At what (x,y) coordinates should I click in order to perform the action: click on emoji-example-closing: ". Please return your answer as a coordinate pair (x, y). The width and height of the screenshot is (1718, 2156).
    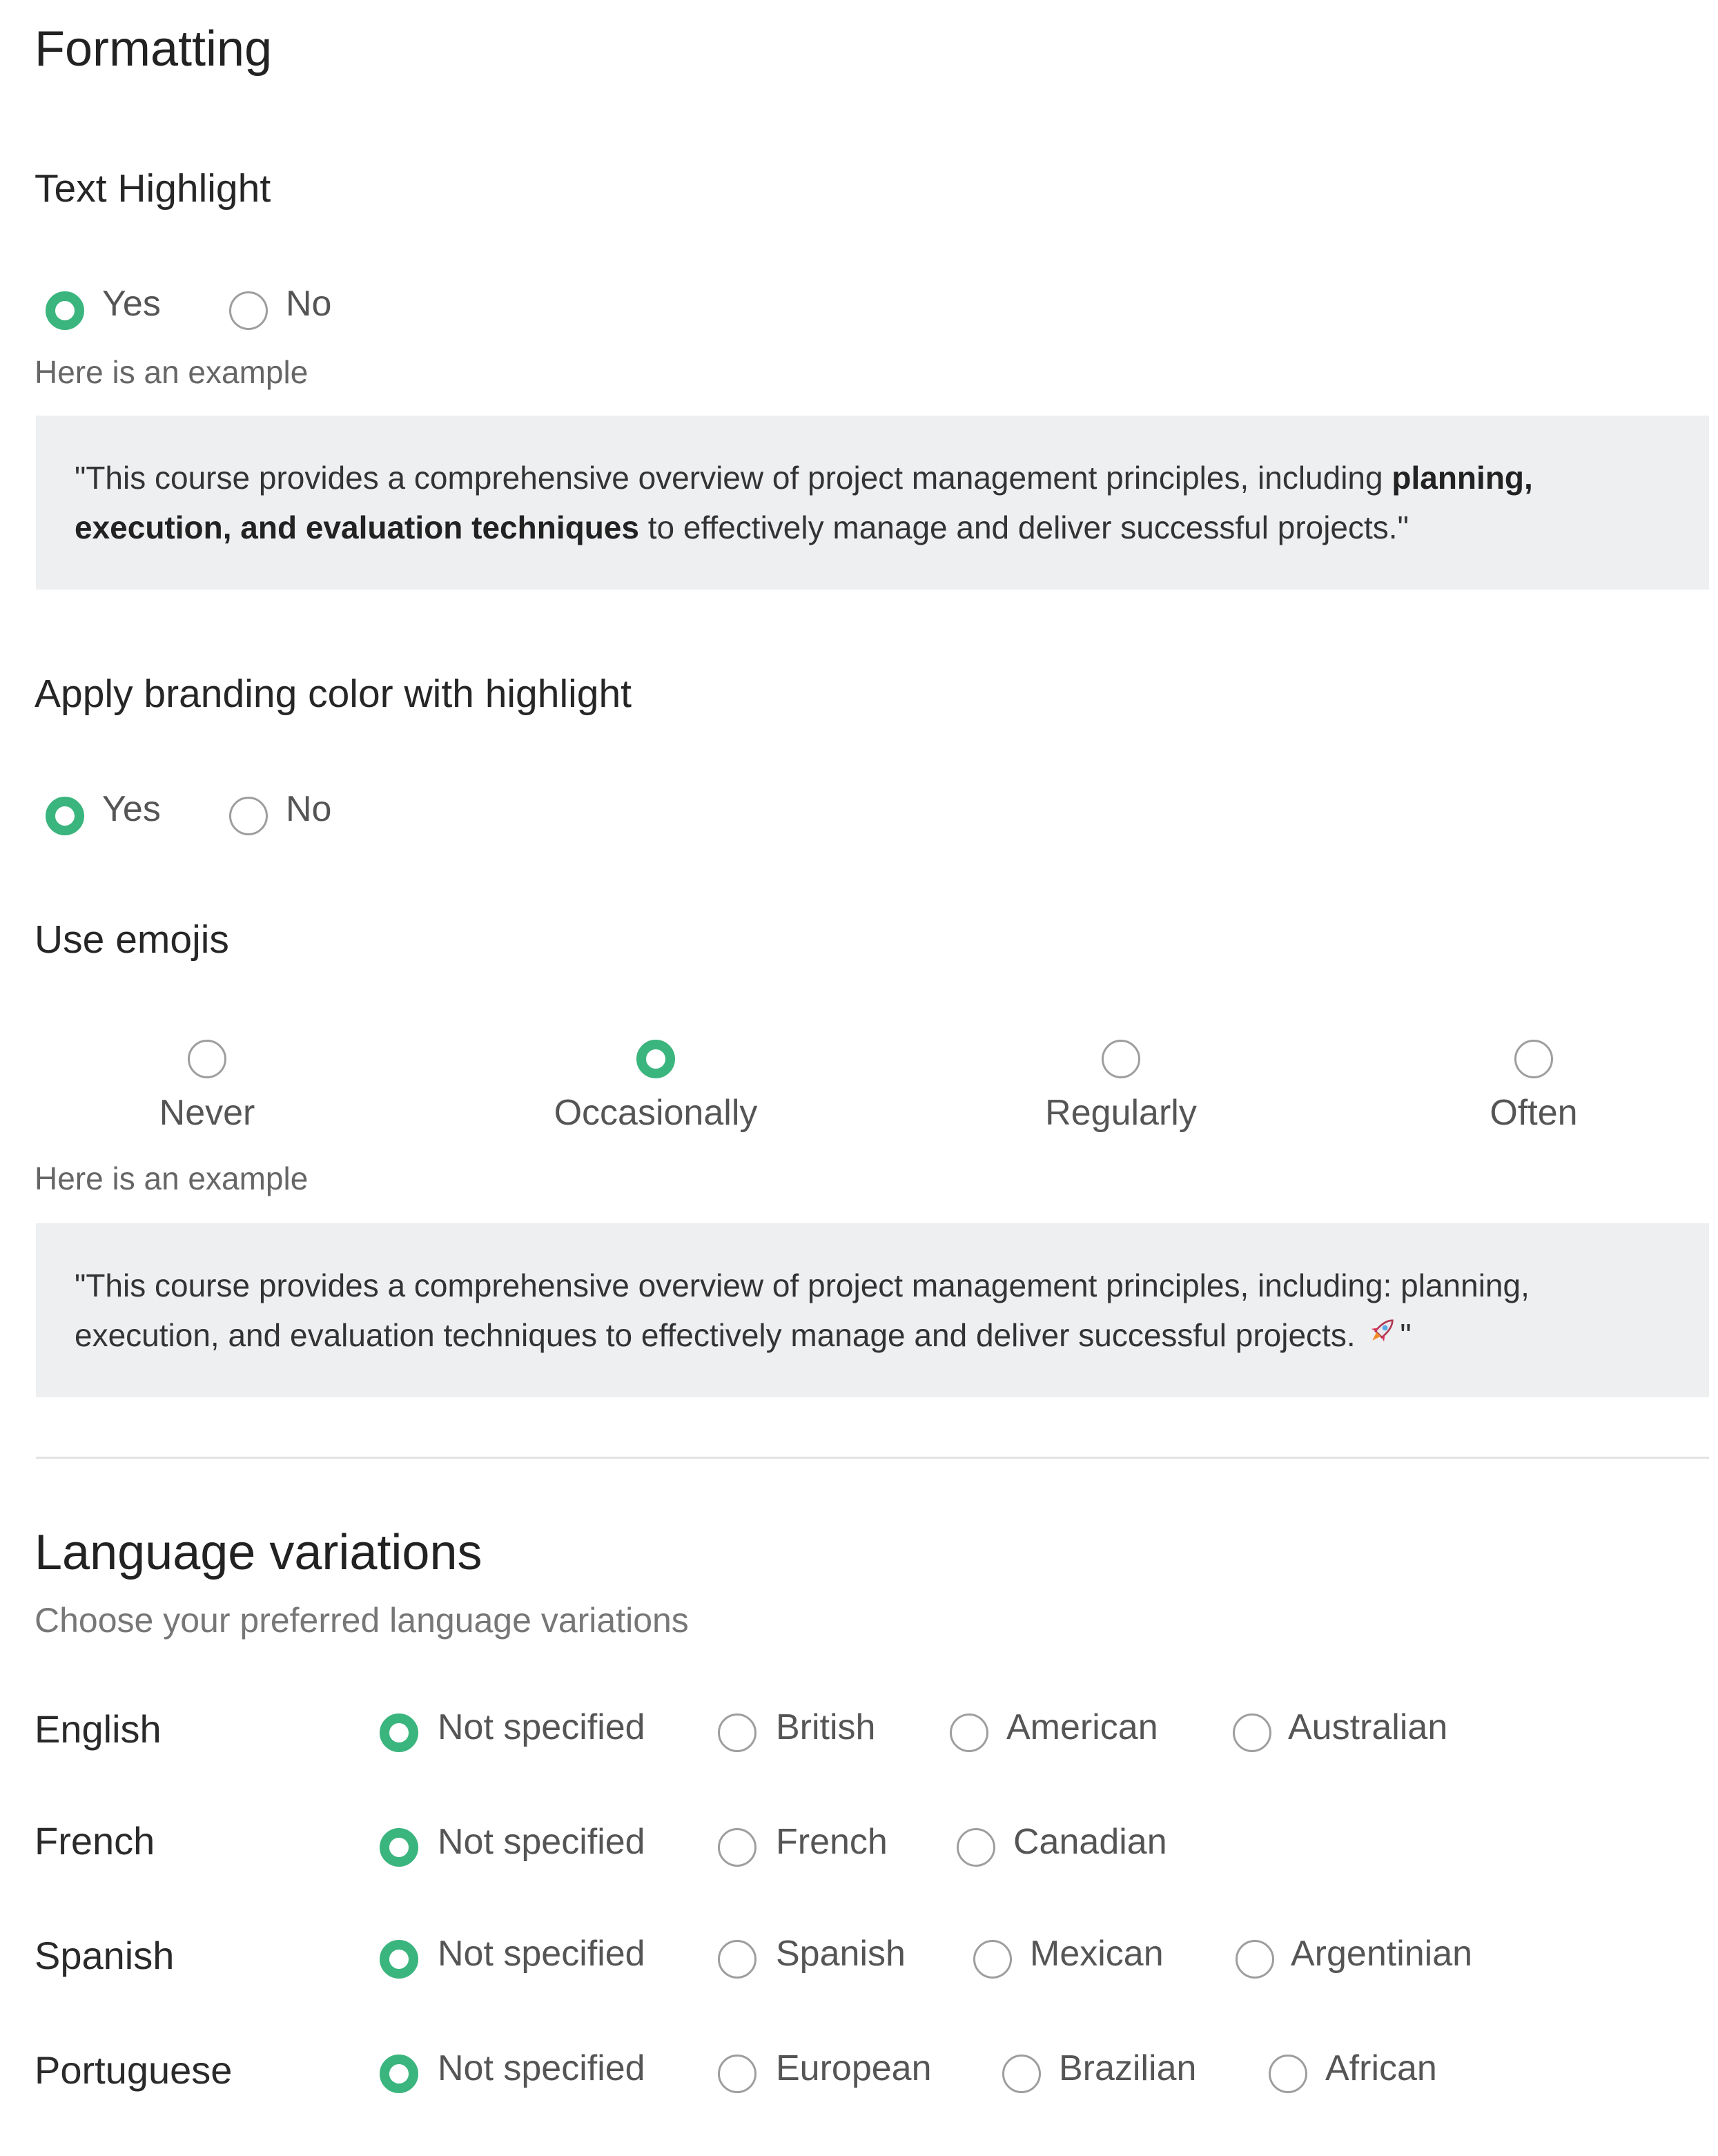
    Looking at the image, I should click on (1406, 1335).